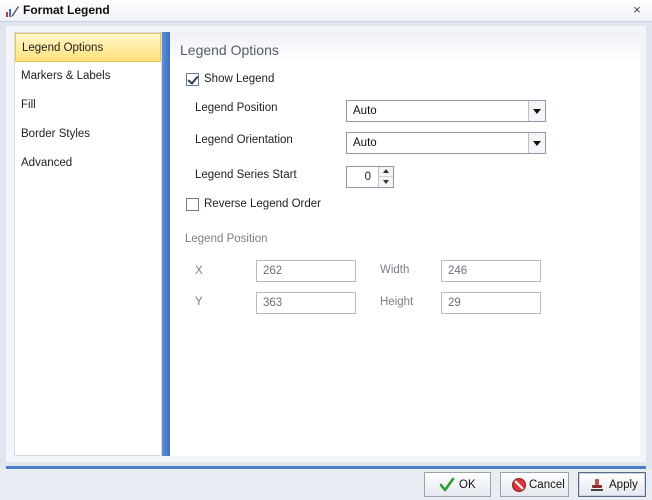 The height and width of the screenshot is (500, 652). Describe the element at coordinates (397, 302) in the screenshot. I see `height-label: Height` at that location.